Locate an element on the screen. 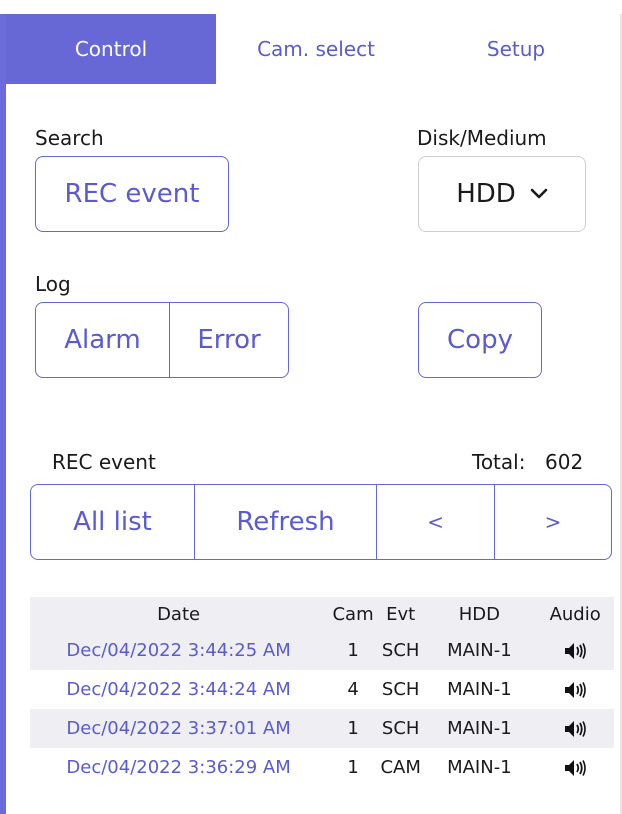 This screenshot has height=814, width=622. tab-bar: Control Cam. select Setup is located at coordinates (311, 49).